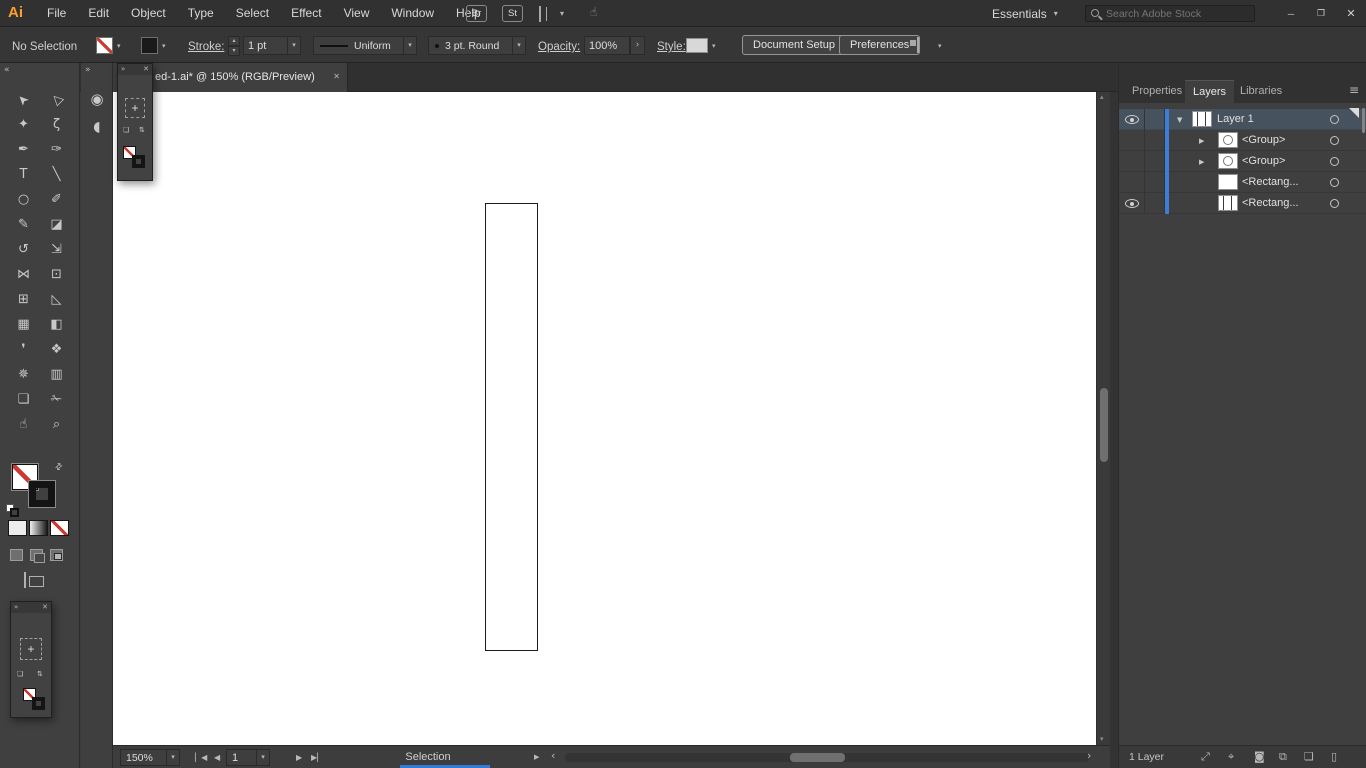 The width and height of the screenshot is (1366, 768). Describe the element at coordinates (56, 174) in the screenshot. I see `line-segment-tool: ╲` at that location.